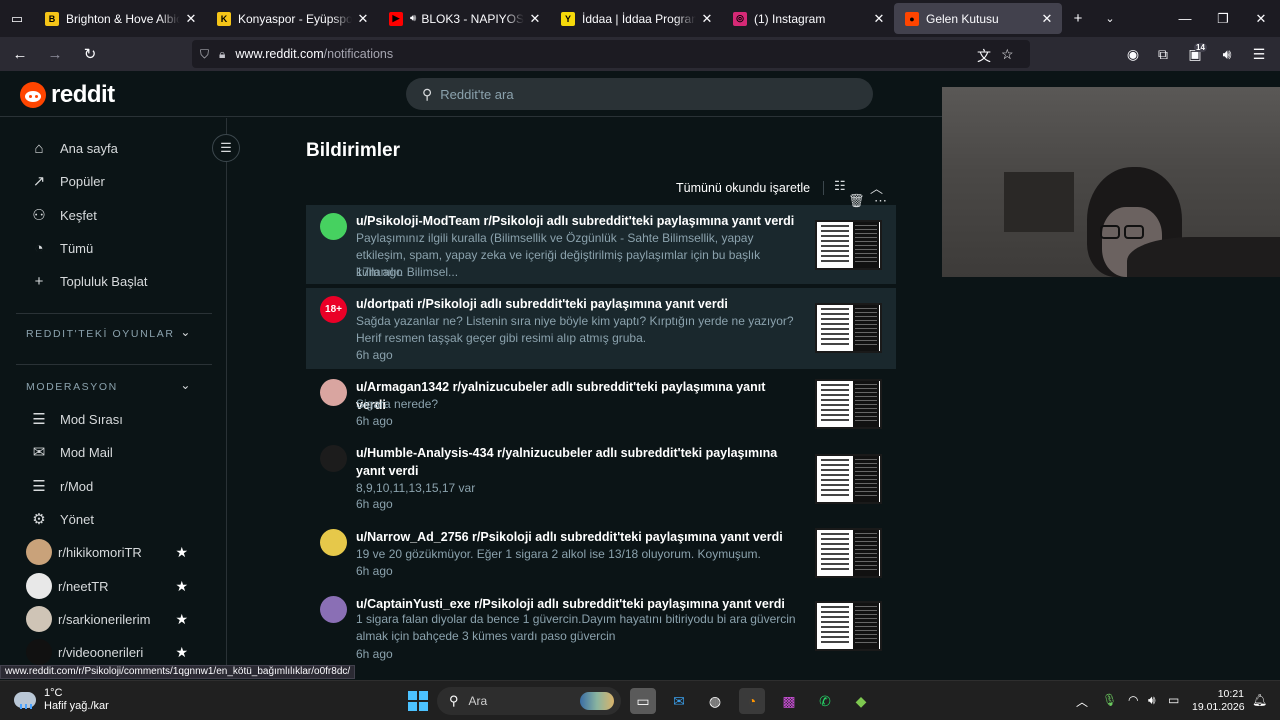  I want to click on minecraft-icon: ◆, so click(861, 701).